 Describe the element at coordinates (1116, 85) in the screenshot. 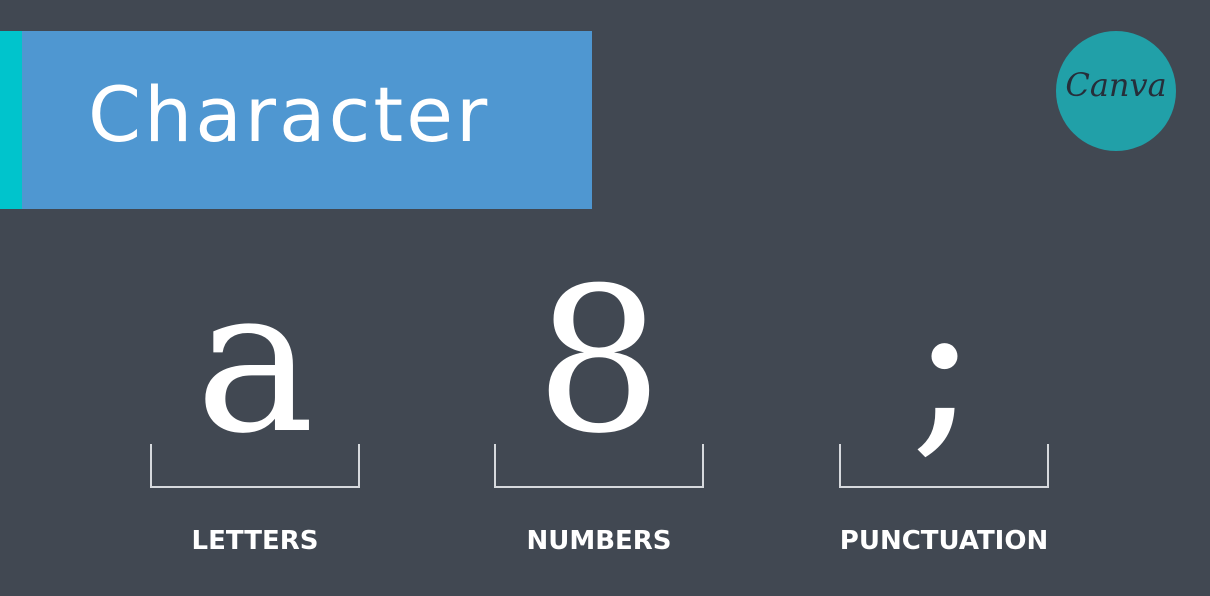

I see `logo-text: Canva` at that location.